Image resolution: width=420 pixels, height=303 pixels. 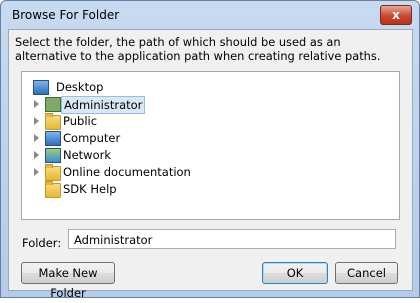 I want to click on close-icon: x, so click(x=396, y=15).